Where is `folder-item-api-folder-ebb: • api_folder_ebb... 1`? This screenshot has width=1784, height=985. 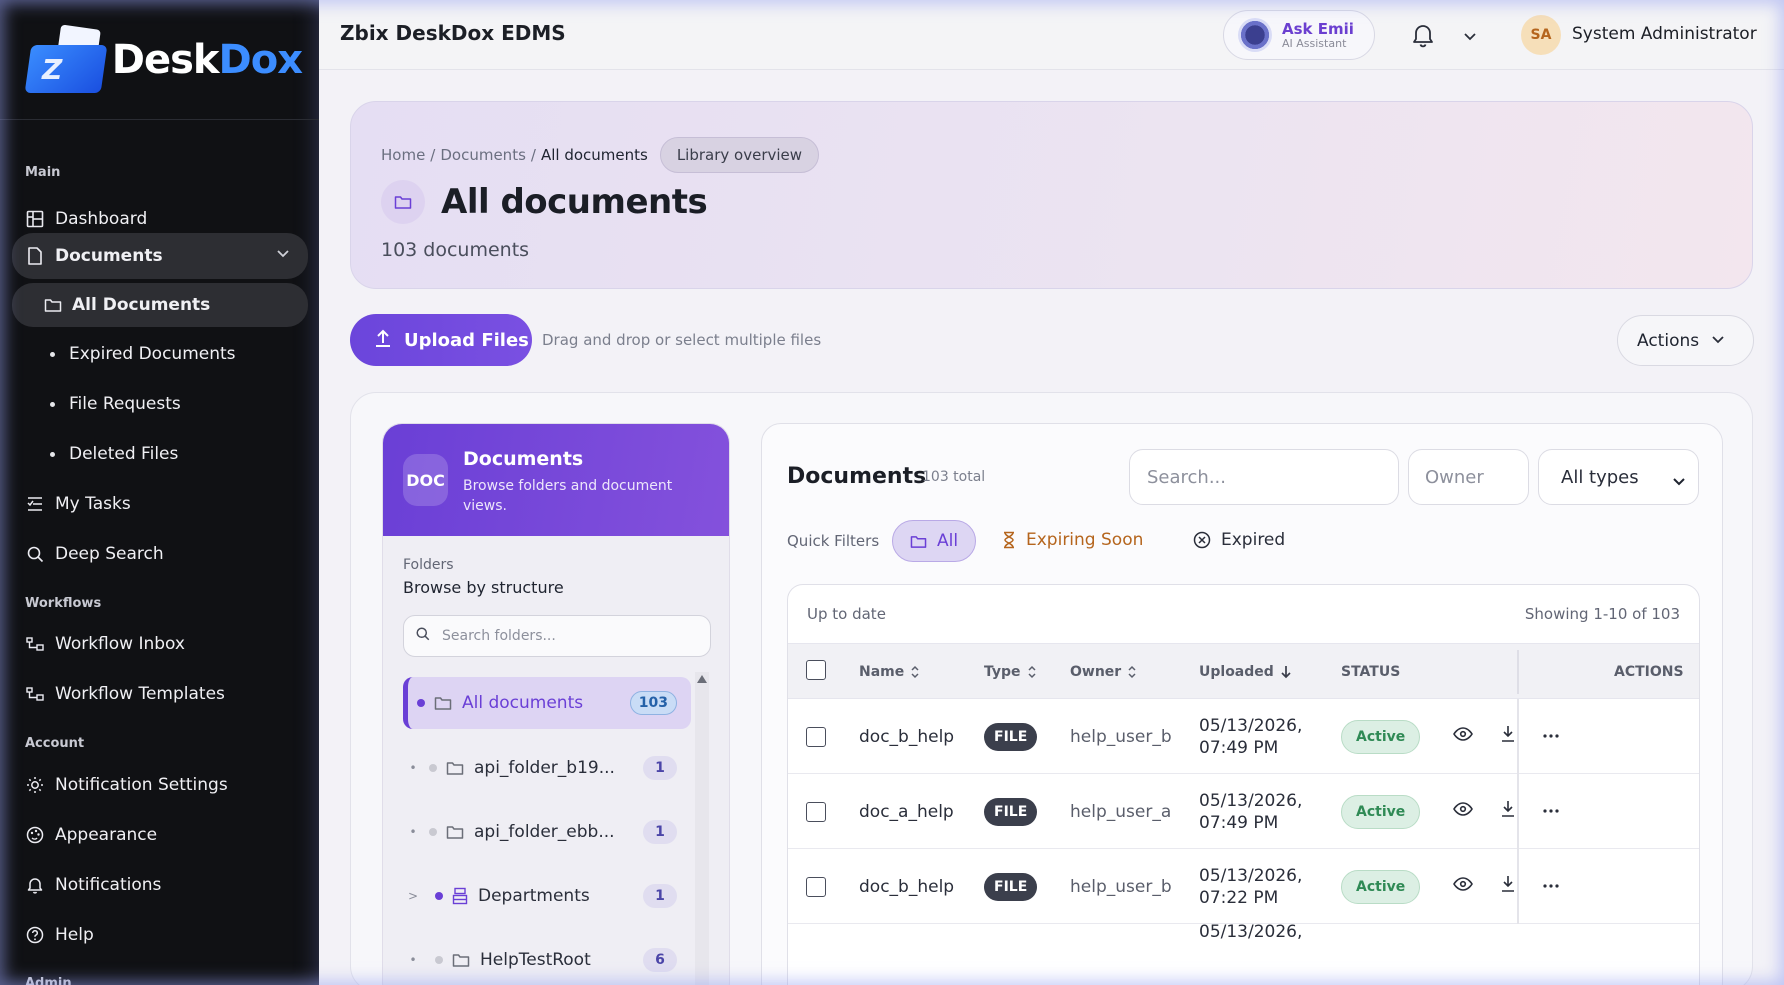 folder-item-api-folder-ebb: • api_folder_ebb... 1 is located at coordinates (547, 832).